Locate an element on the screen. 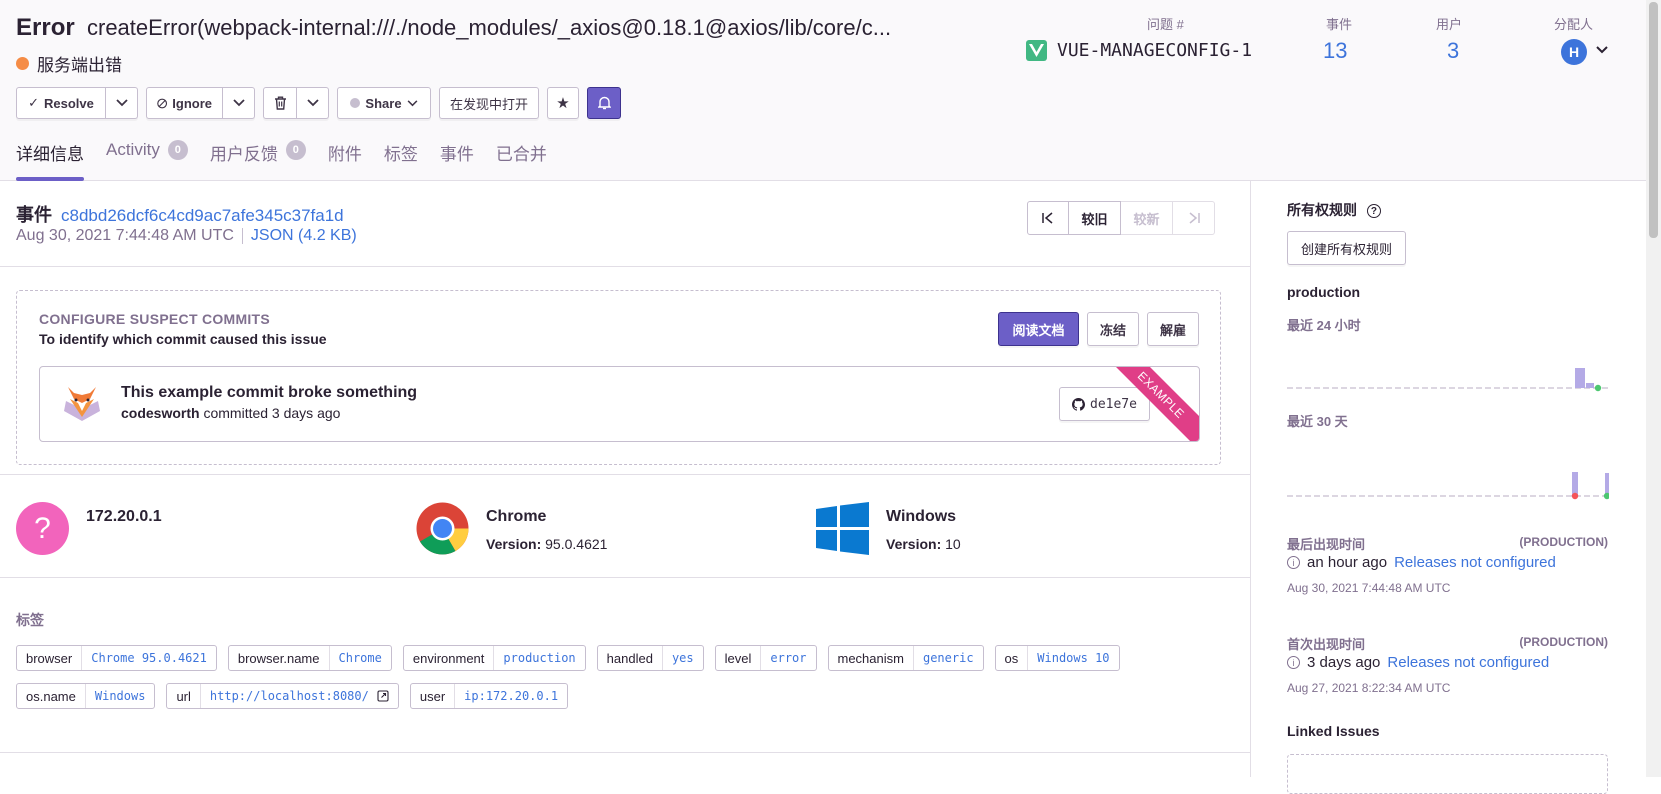 Image resolution: width=1661 pixels, height=794 pixels. ignore-group: Ignore is located at coordinates (200, 103).